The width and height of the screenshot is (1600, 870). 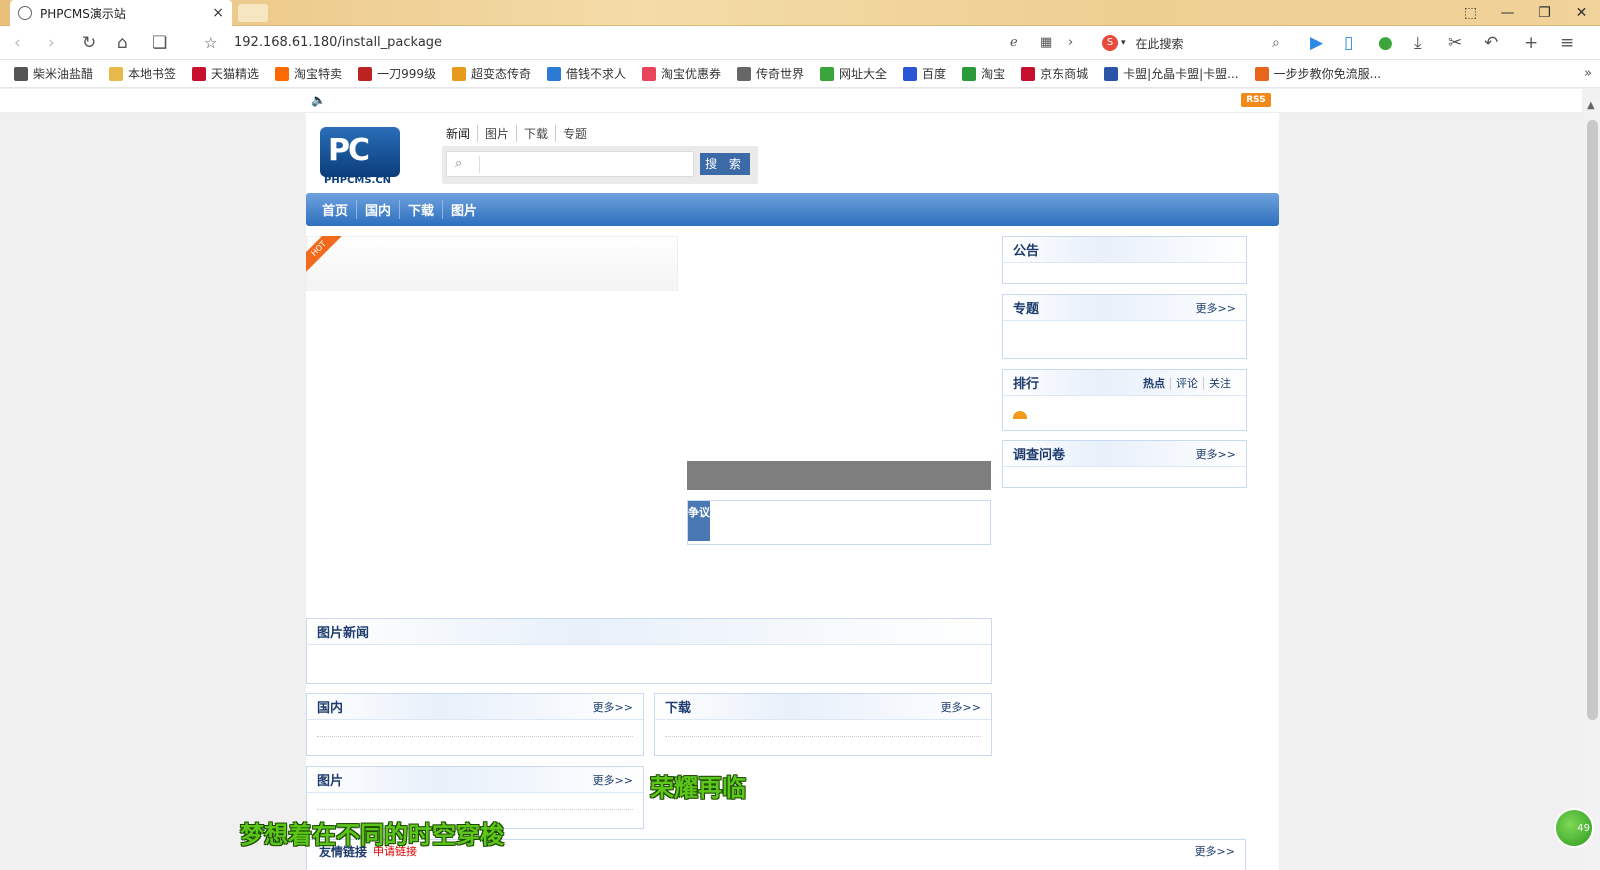 I want to click on controversy-tag: 争议, so click(x=699, y=521).